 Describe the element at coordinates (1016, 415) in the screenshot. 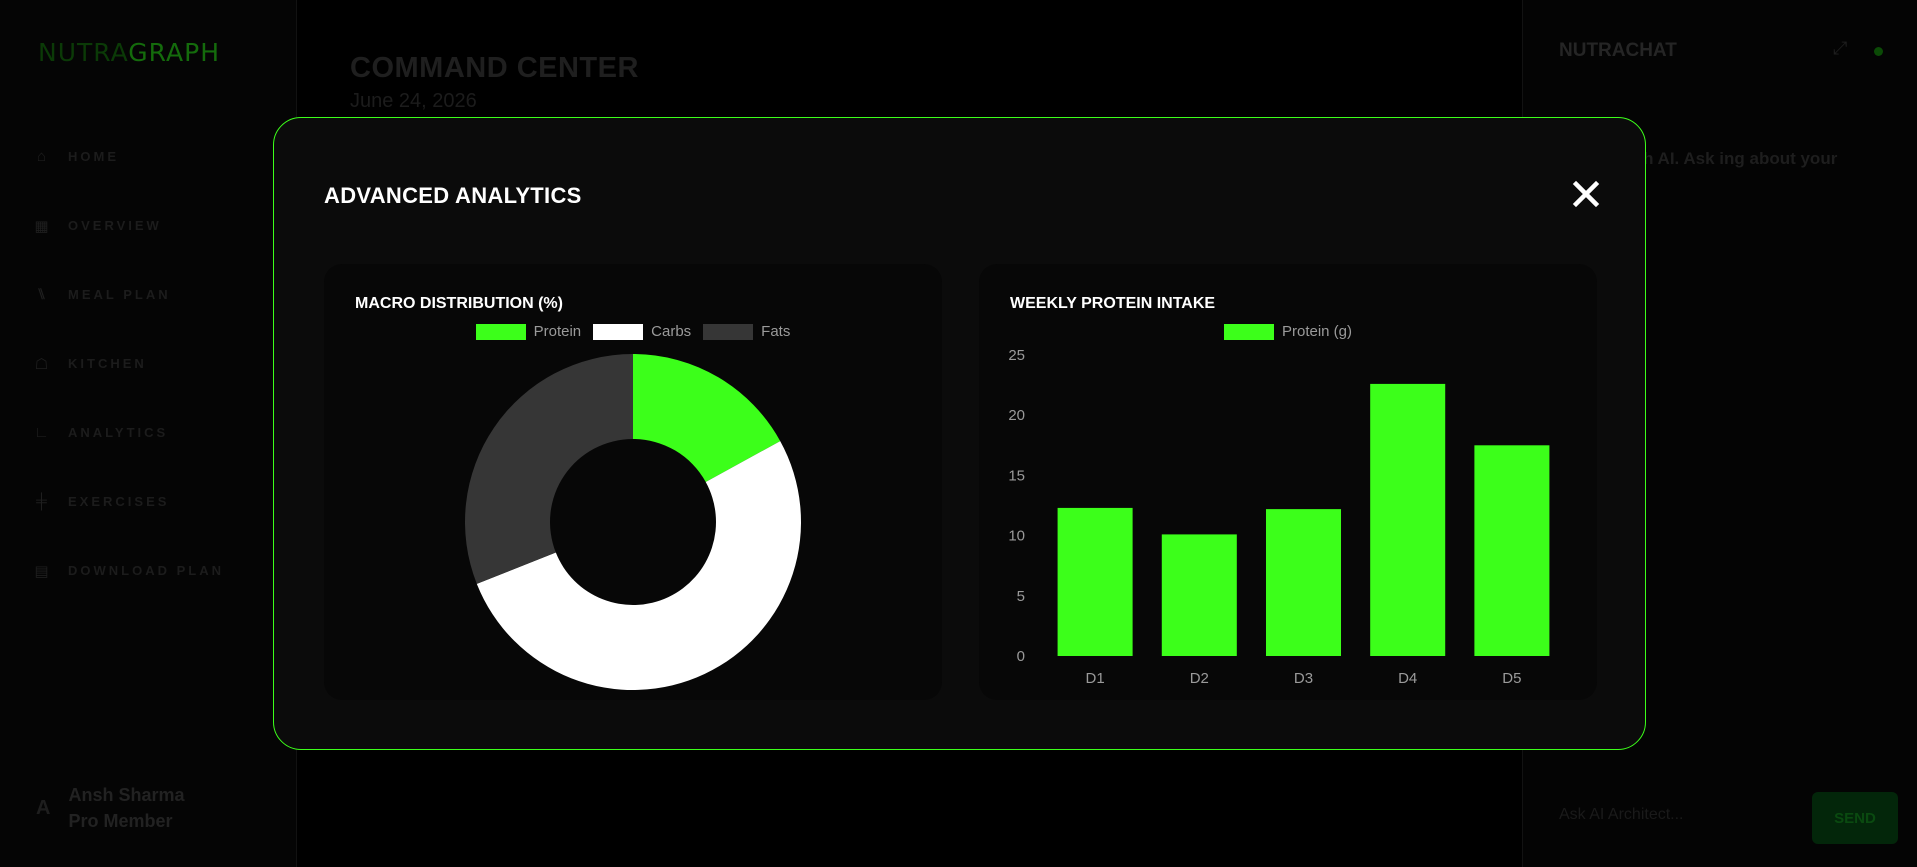

I see `y-tick-label: 20` at that location.